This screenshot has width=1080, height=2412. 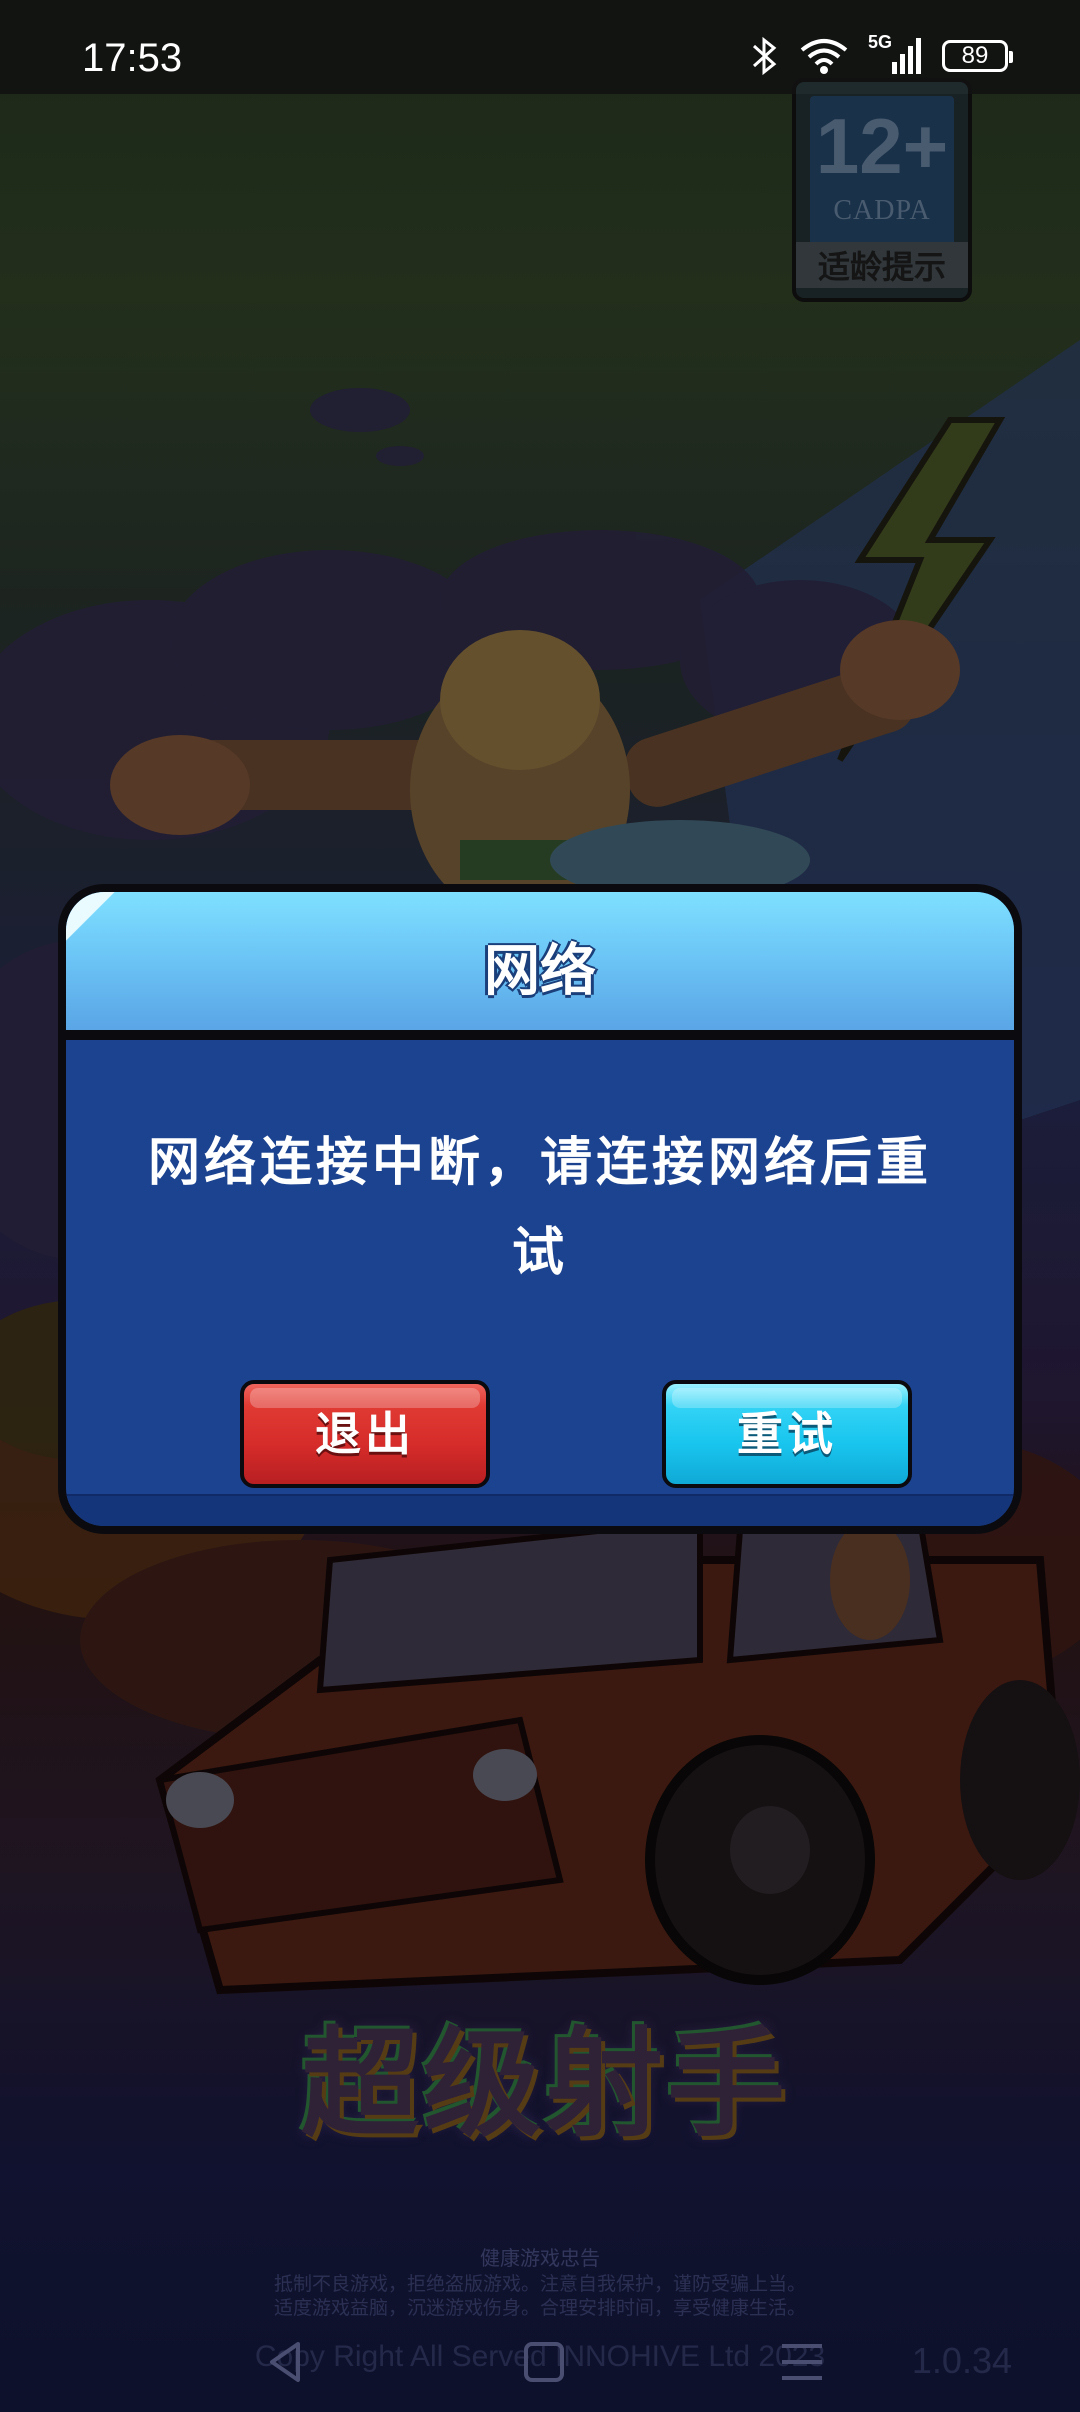 I want to click on navigation-bar, so click(x=540, y=2337).